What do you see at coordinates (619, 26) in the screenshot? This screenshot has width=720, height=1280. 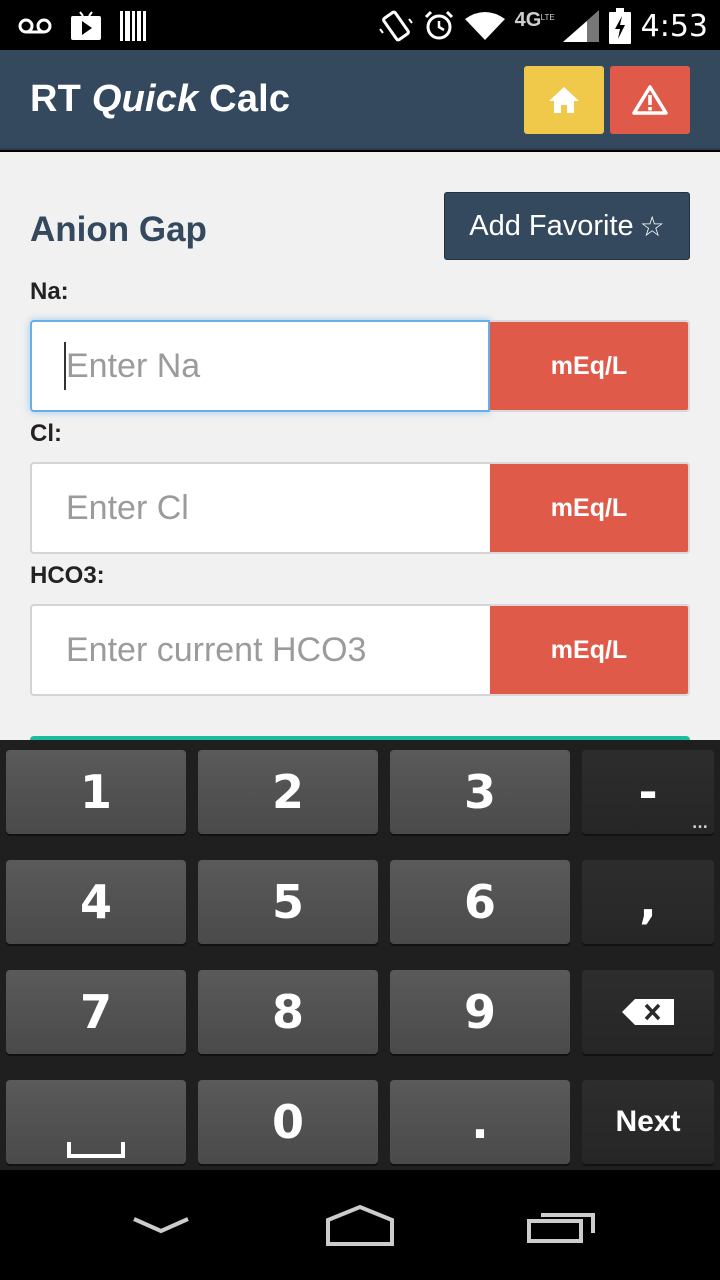 I see `battery-icon` at bounding box center [619, 26].